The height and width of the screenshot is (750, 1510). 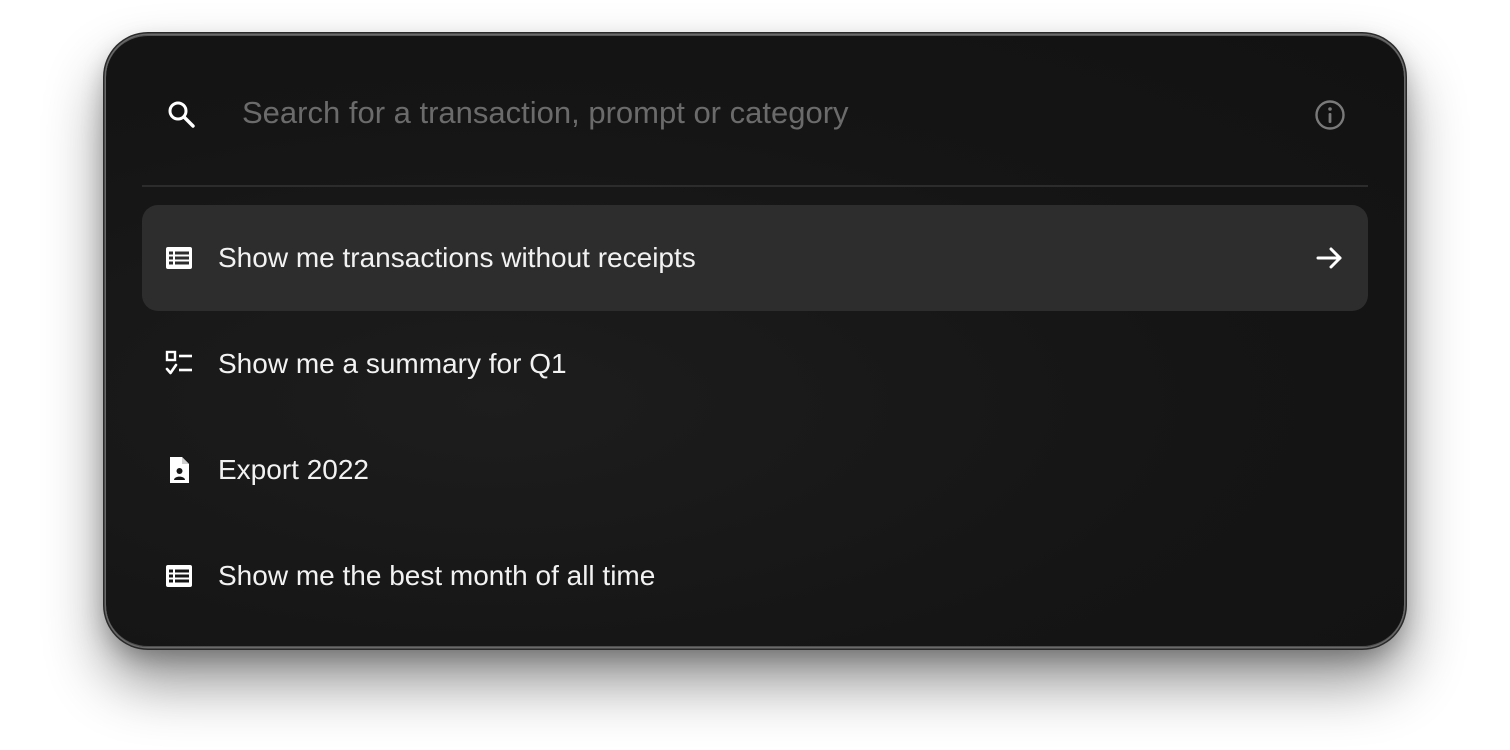 What do you see at coordinates (181, 114) in the screenshot?
I see `search-icon` at bounding box center [181, 114].